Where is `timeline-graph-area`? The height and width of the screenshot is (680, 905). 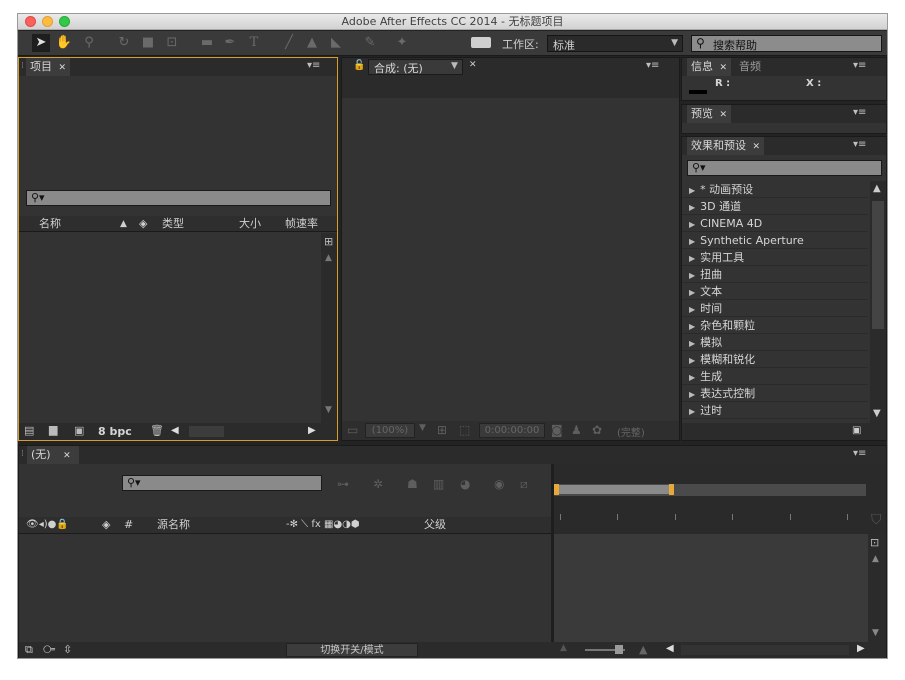
timeline-graph-area is located at coordinates (711, 588).